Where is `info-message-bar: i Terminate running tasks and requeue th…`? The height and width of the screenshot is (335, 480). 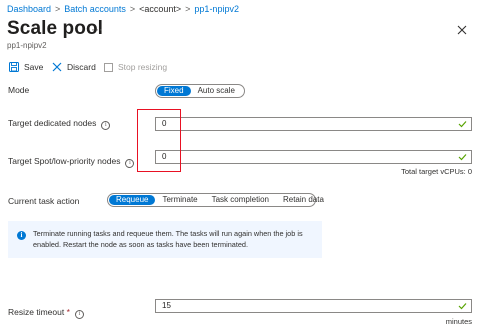 info-message-bar: i Terminate running tasks and requeue th… is located at coordinates (165, 239).